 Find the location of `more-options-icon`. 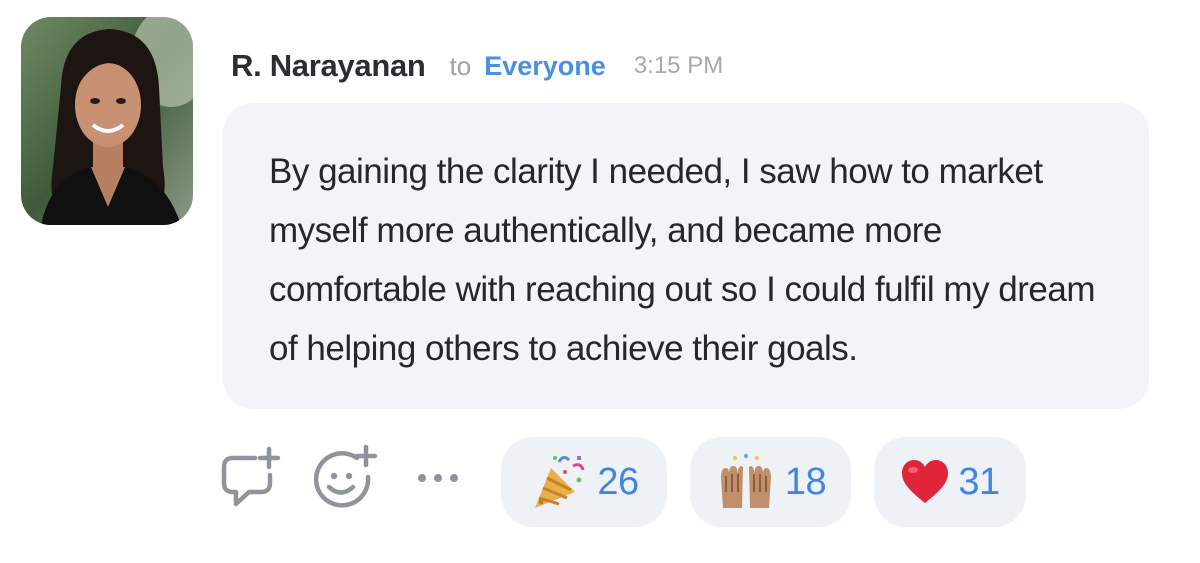

more-options-icon is located at coordinates (440, 478).